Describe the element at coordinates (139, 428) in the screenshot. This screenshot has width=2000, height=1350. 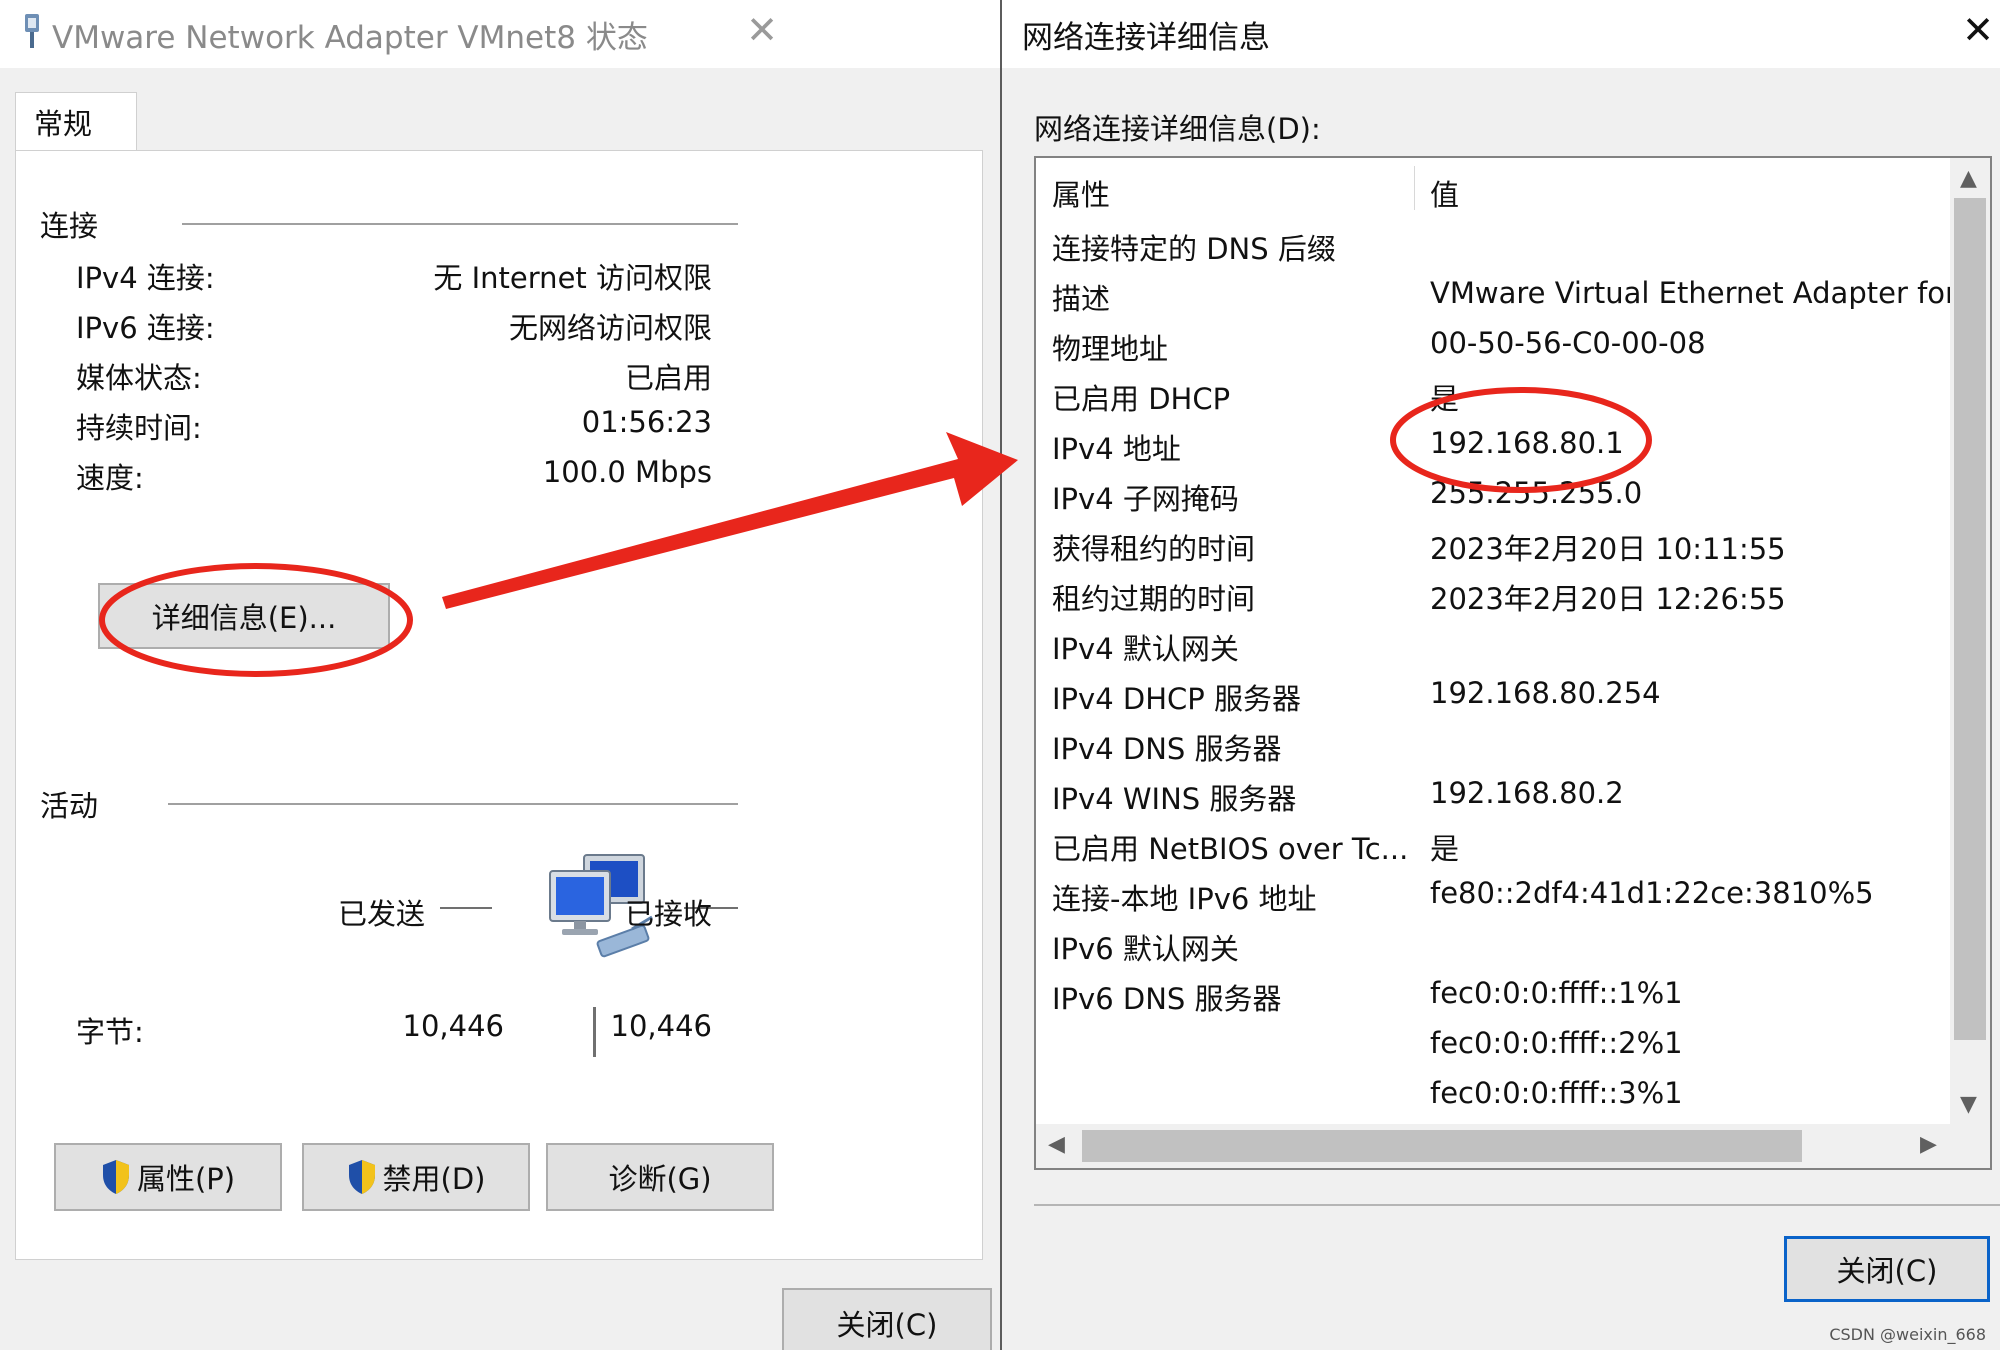
I see `duration-label: 持续时间:` at that location.